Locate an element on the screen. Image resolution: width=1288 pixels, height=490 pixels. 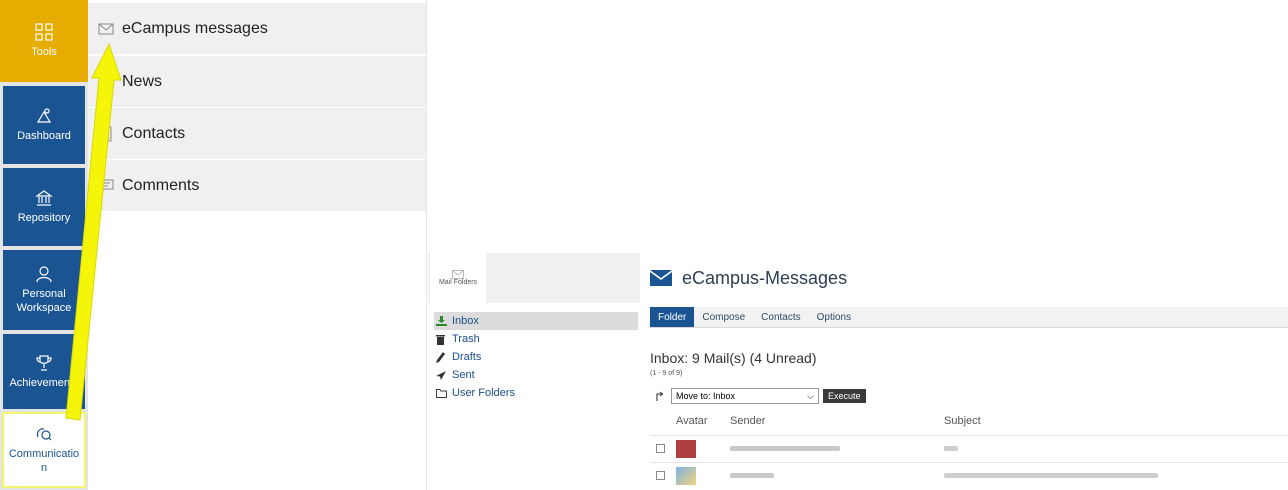
news-icon is located at coordinates (107, 82).